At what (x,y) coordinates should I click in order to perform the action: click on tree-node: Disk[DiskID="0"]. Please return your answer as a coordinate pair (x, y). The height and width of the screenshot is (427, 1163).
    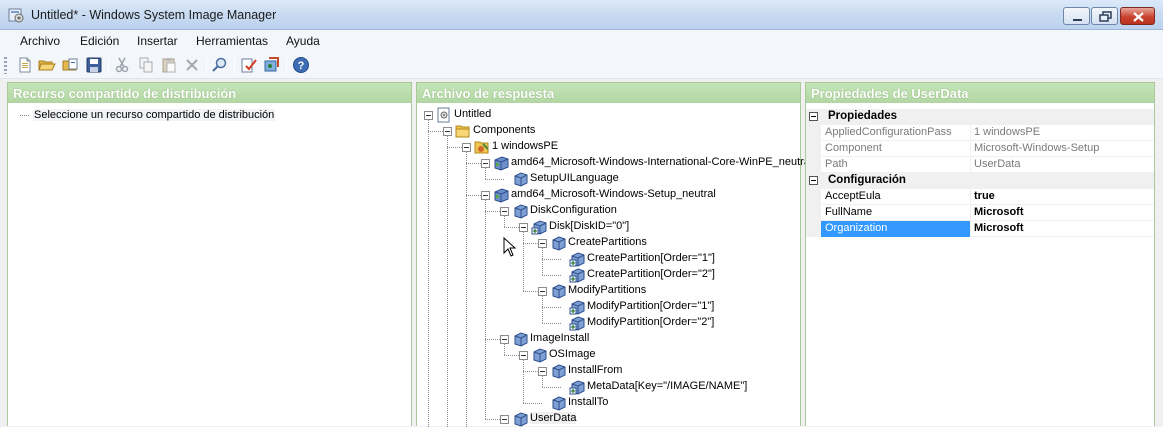
    Looking at the image, I should click on (608, 227).